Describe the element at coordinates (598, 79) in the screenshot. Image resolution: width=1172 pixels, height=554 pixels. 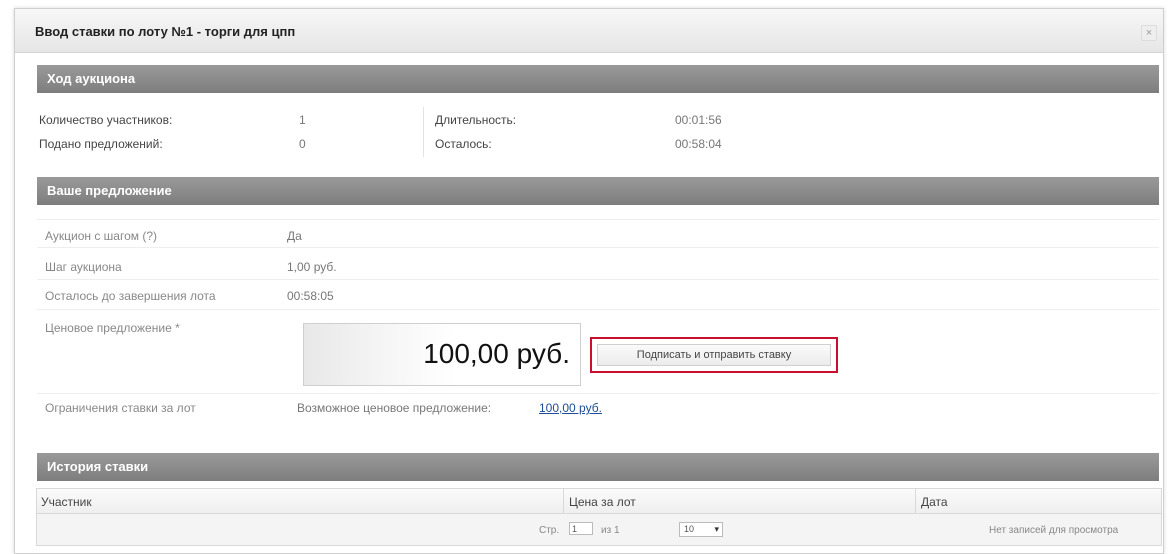
I see `auction-progress-header: Ход аукциона` at that location.